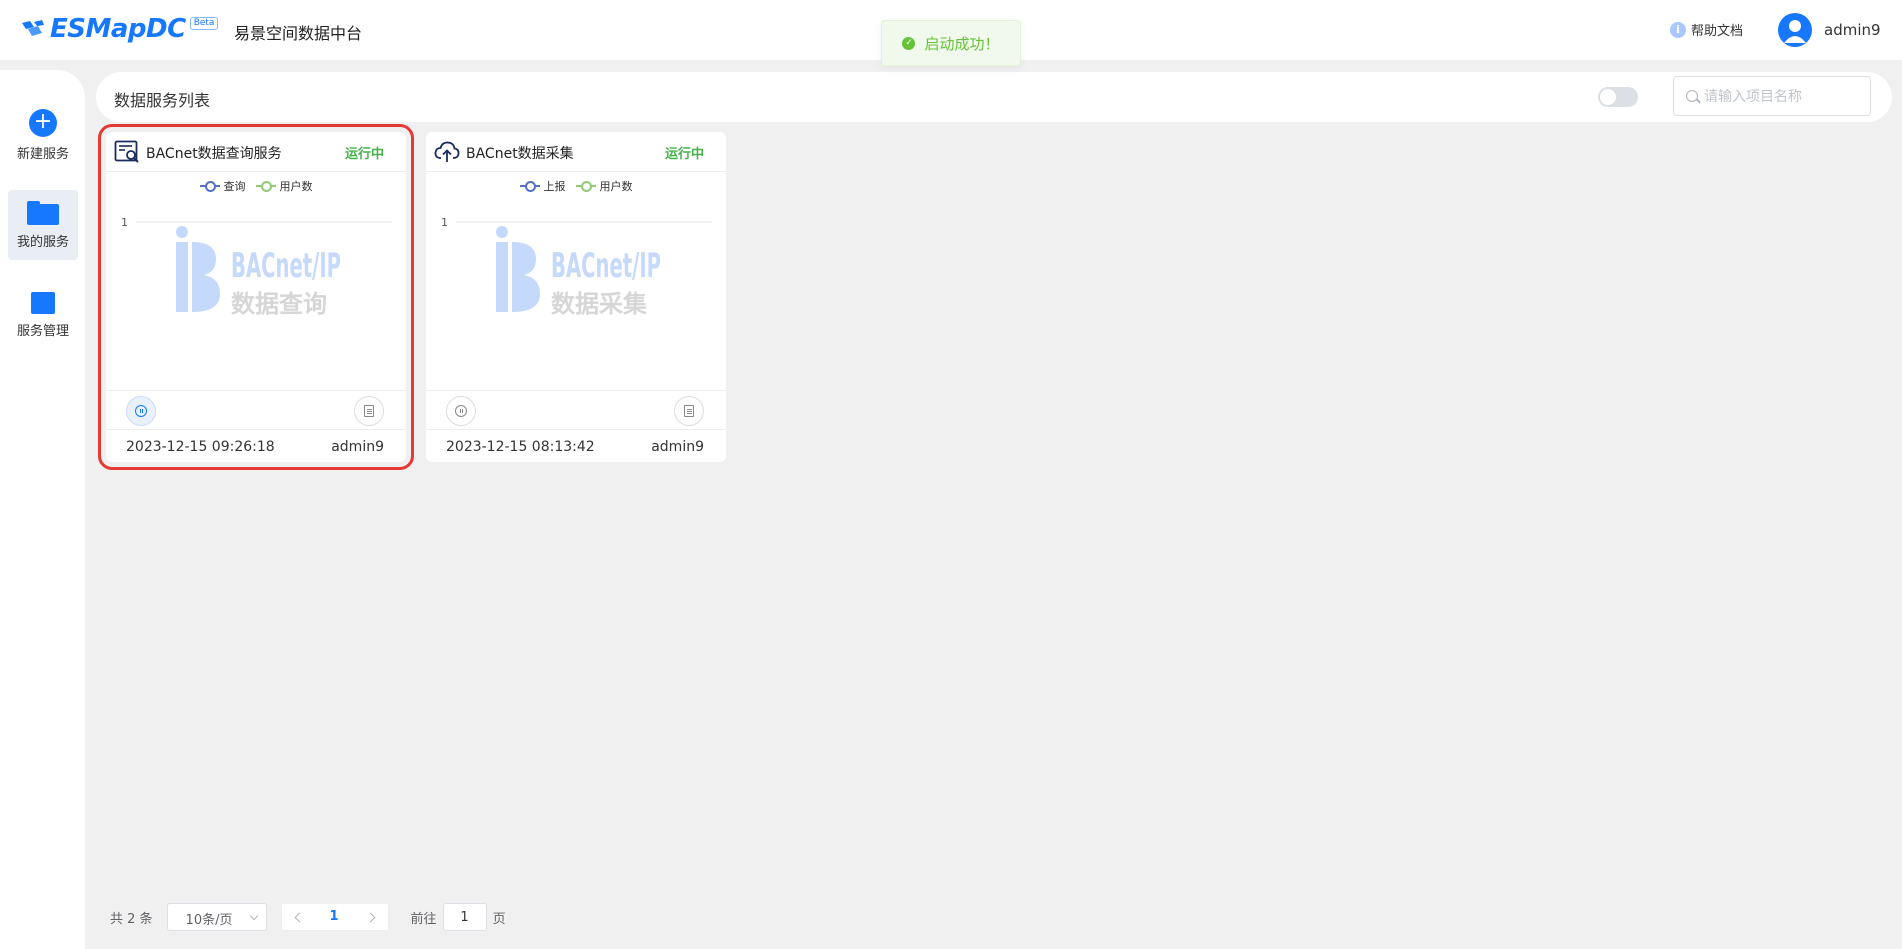 The image size is (1902, 949). I want to click on avatar, so click(1795, 30).